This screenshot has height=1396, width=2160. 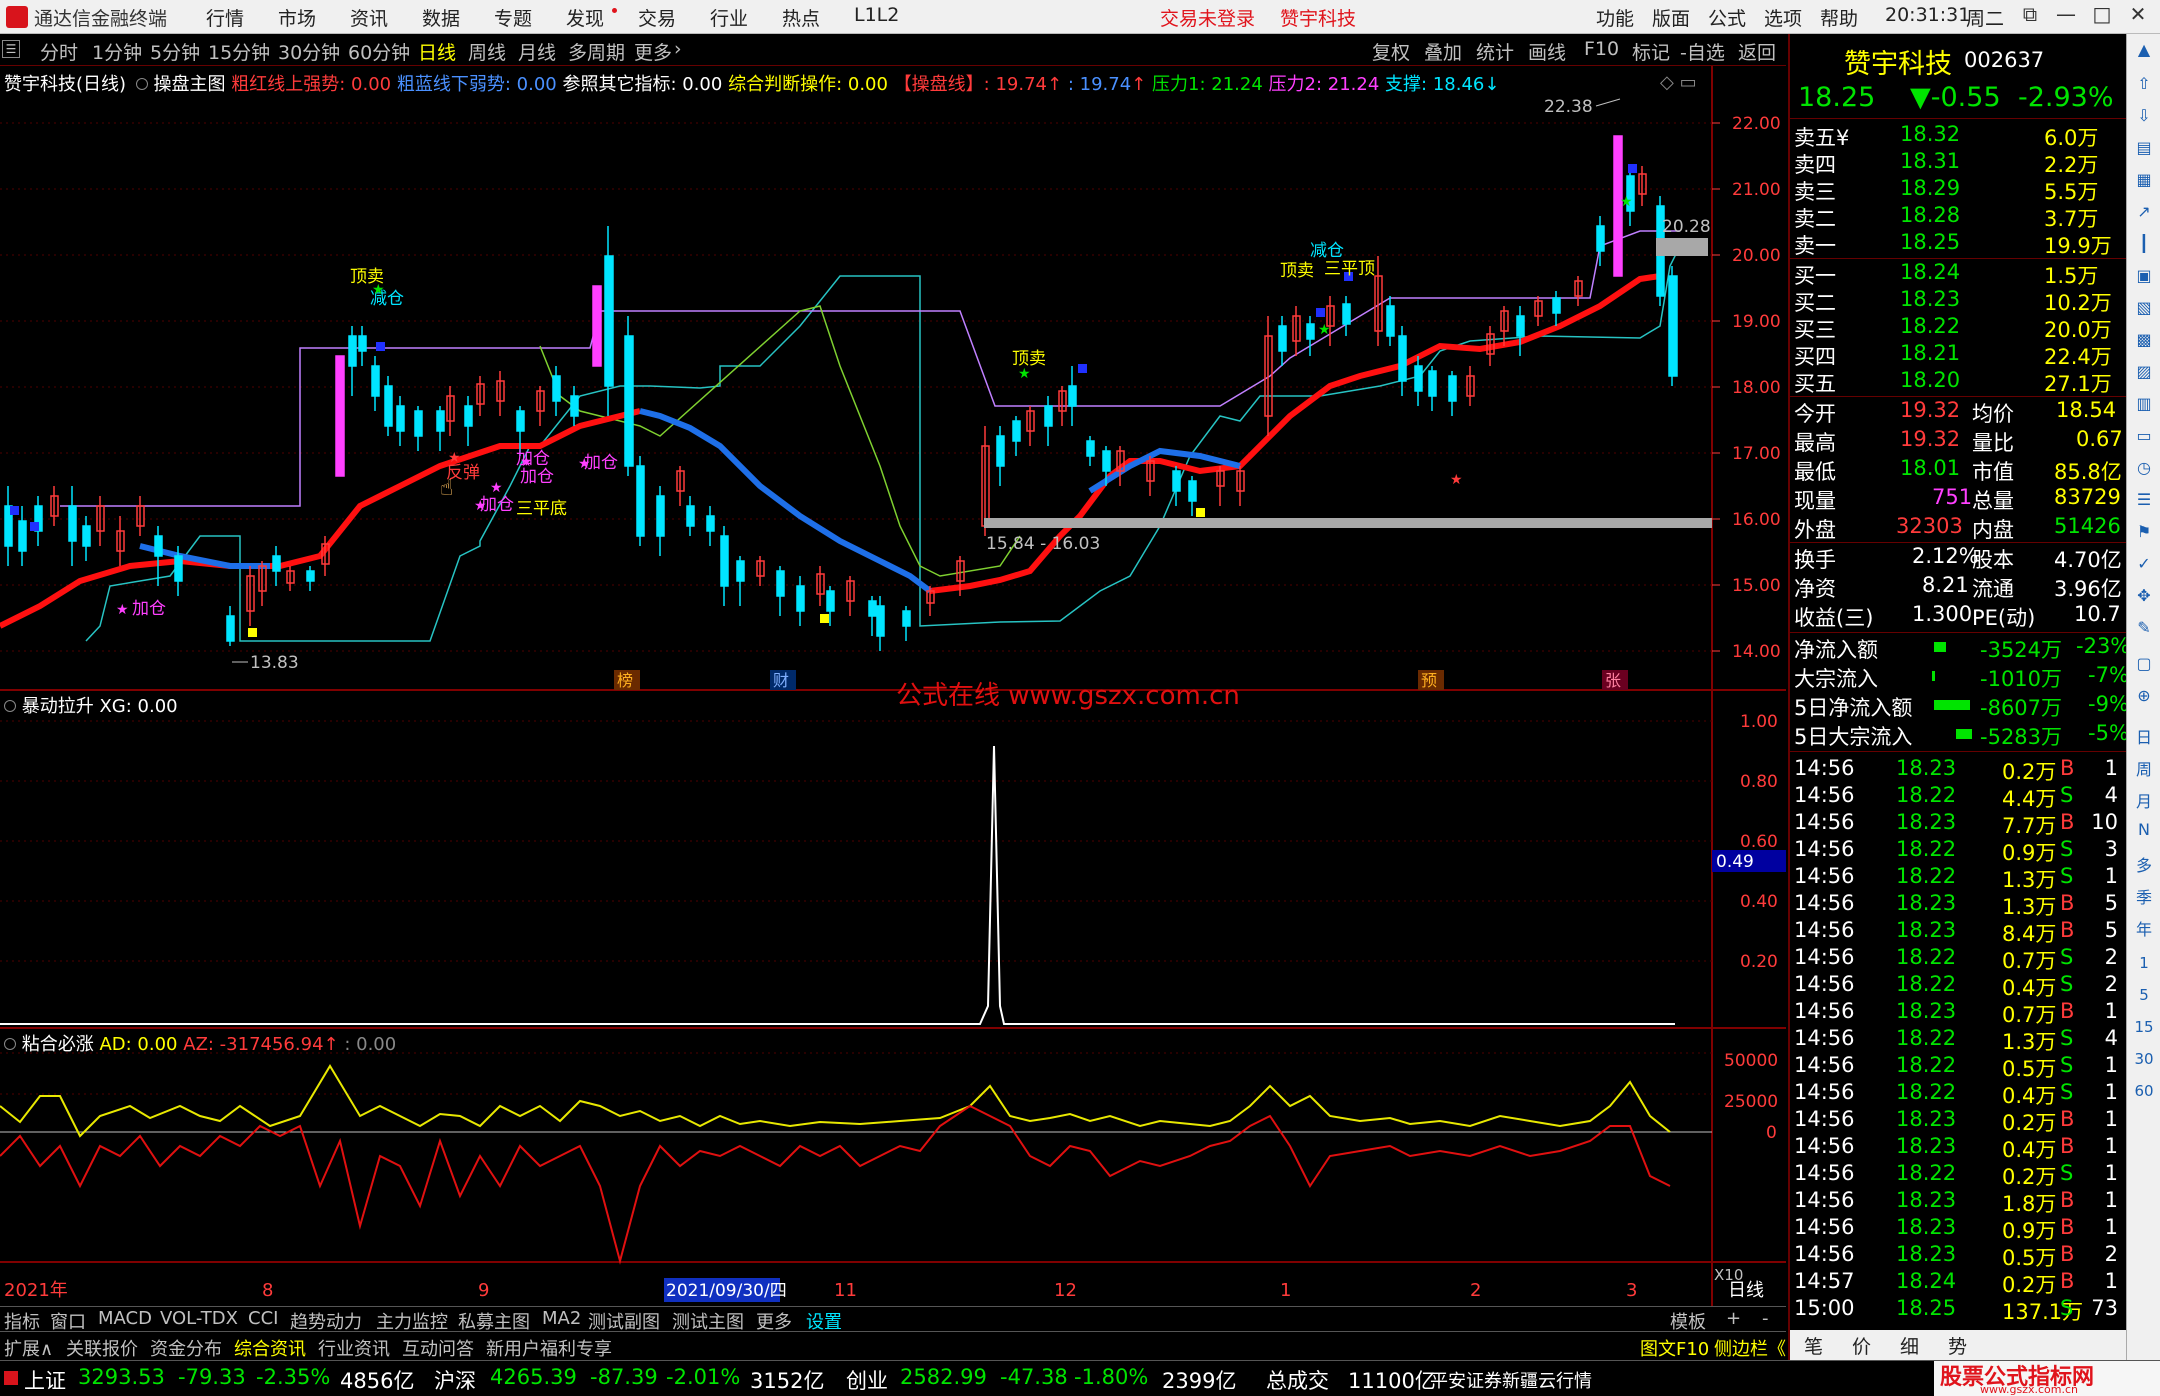 I want to click on menu-l1l2: L1L2, so click(x=876, y=15).